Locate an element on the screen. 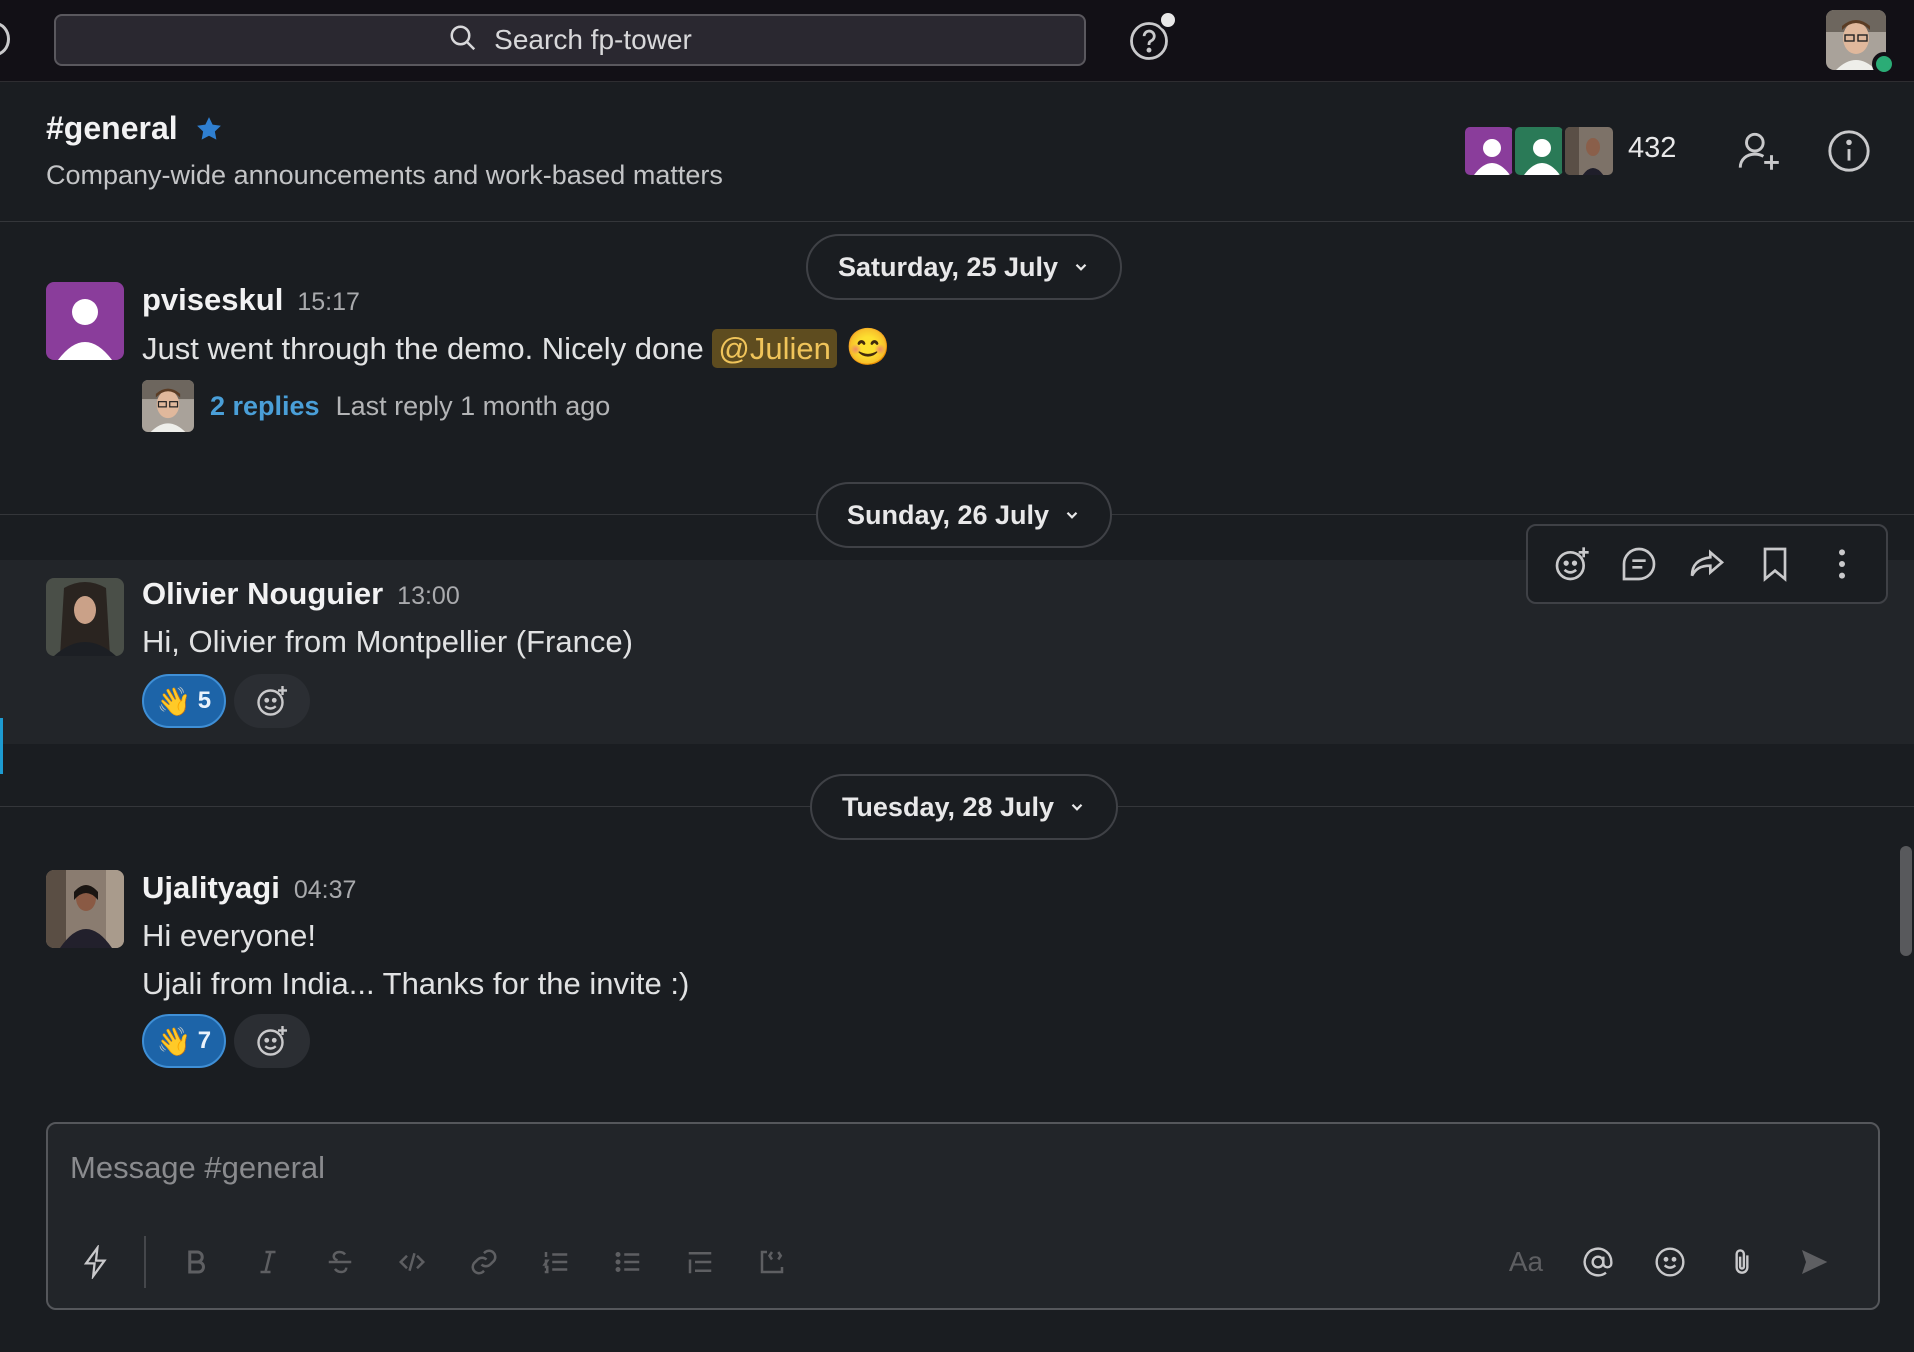 The width and height of the screenshot is (1914, 1352). add-member-button is located at coordinates (1759, 151).